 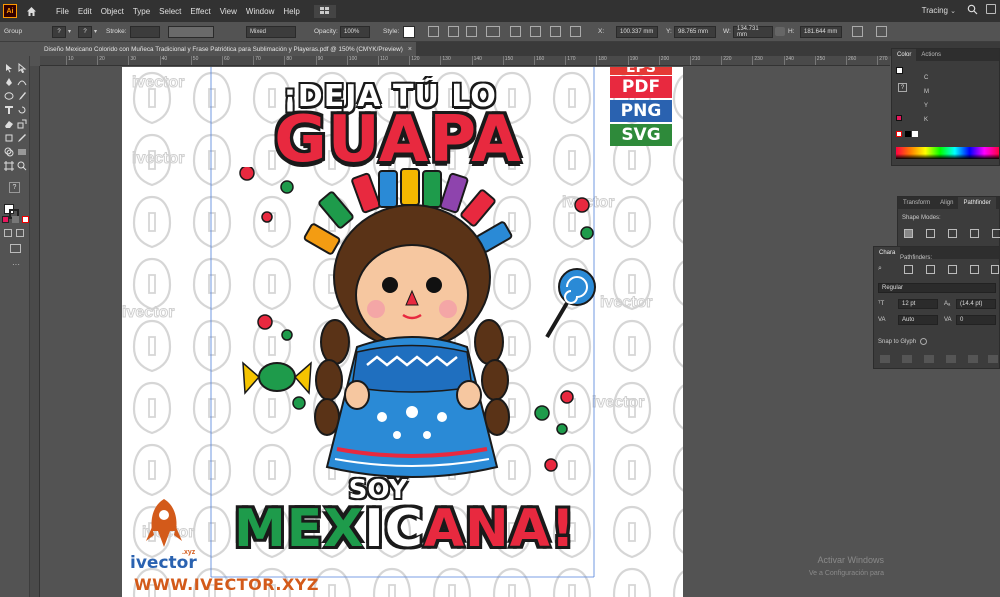 I want to click on fill-indicator, so click(x=899, y=70).